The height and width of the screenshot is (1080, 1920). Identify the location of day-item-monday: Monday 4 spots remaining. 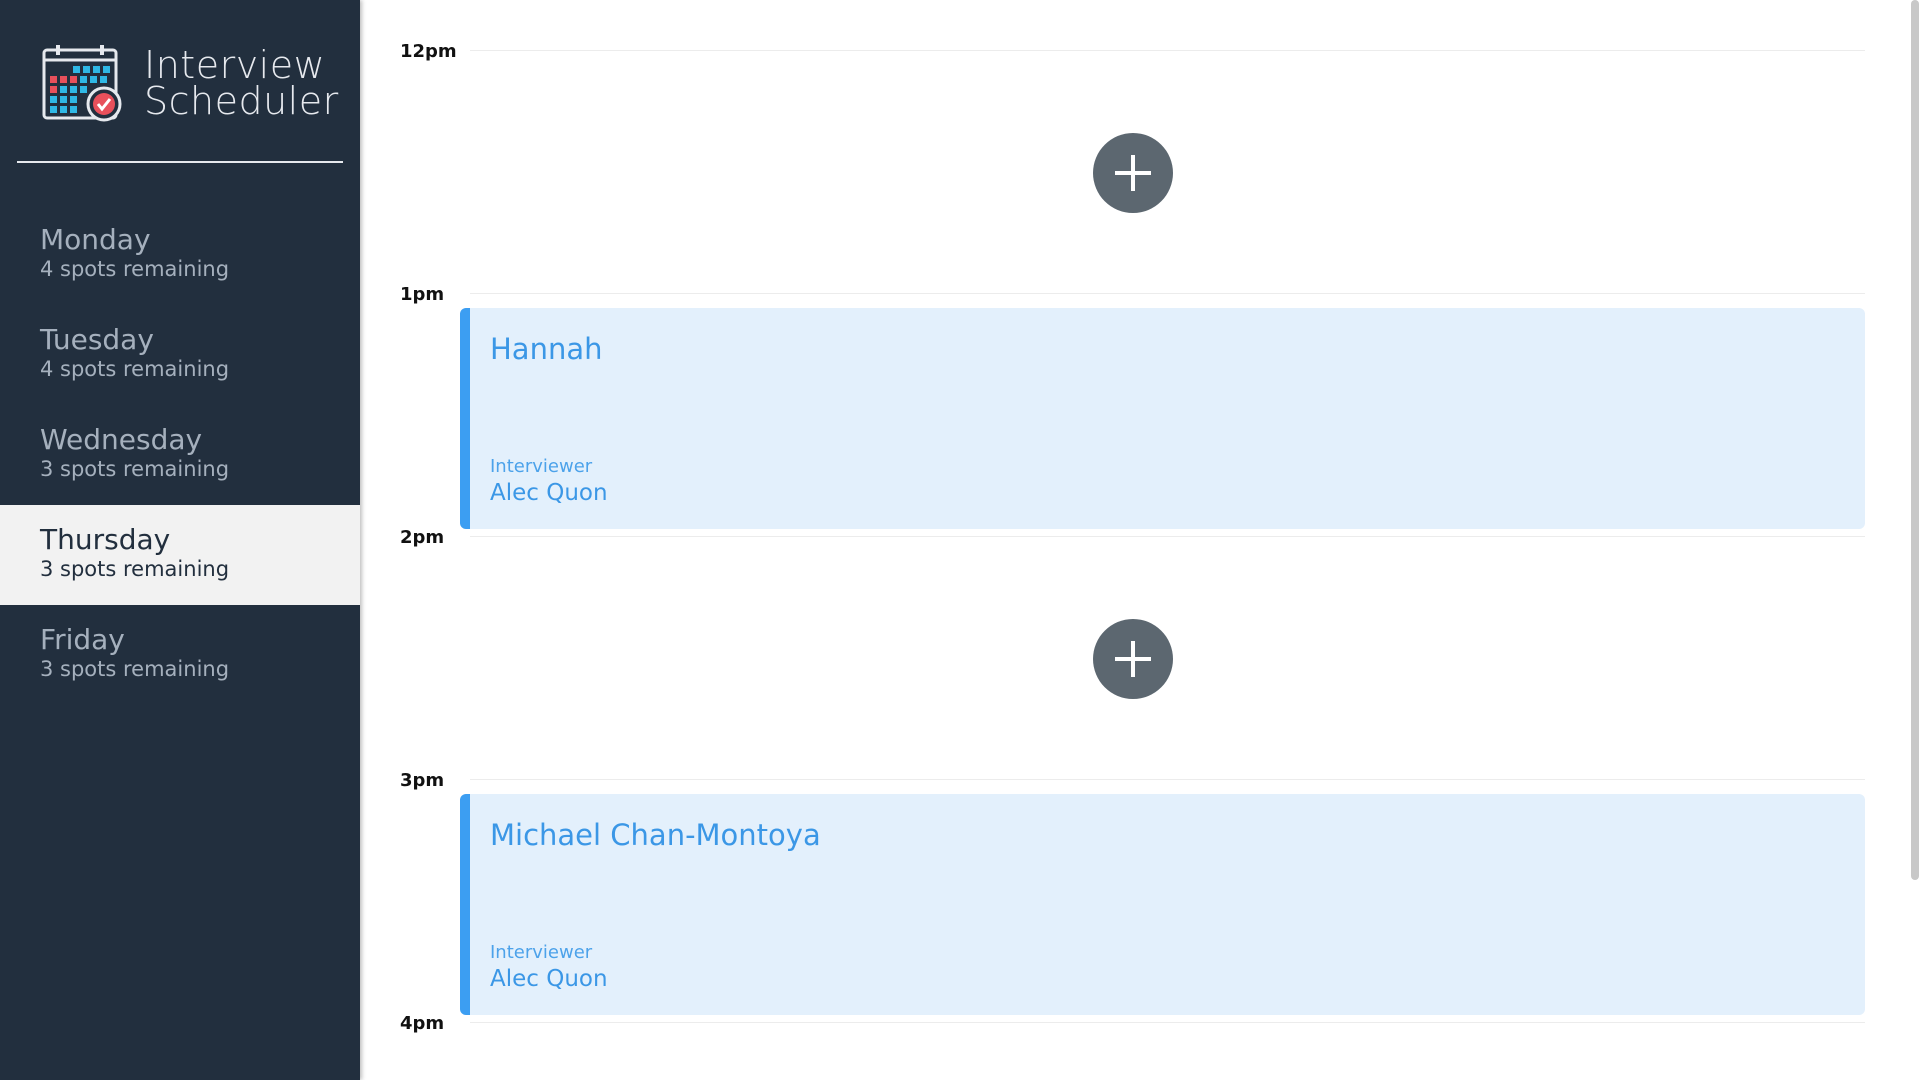
(180, 255).